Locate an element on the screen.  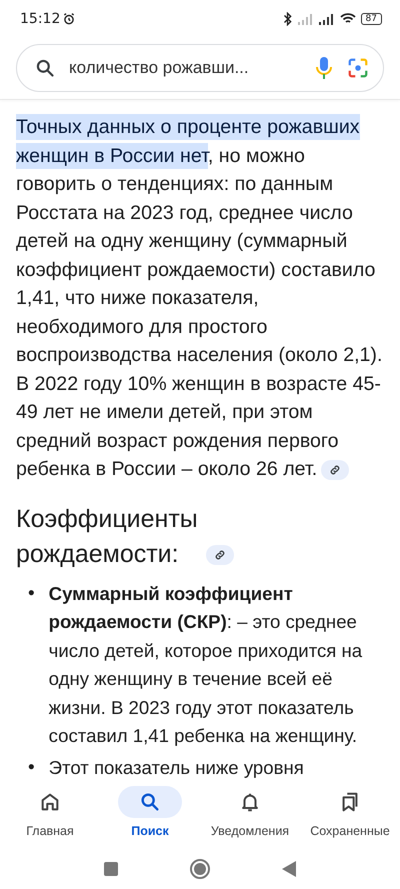
home-button is located at coordinates (200, 869).